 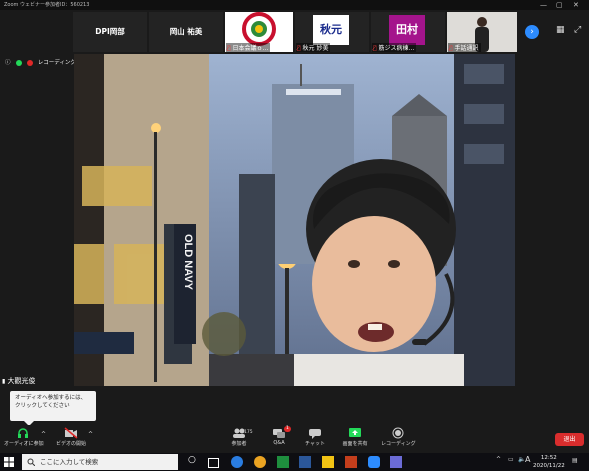 I want to click on start-video-button: ビデオの開始, so click(x=71, y=437).